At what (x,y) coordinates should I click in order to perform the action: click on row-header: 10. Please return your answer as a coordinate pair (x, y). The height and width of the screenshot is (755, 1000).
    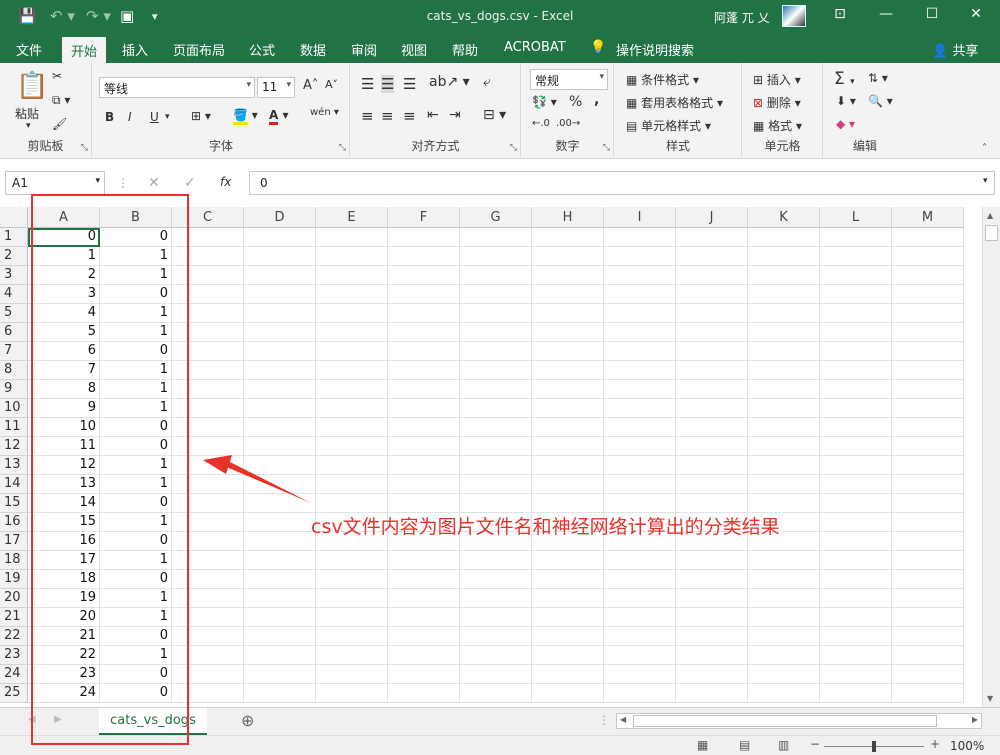
    Looking at the image, I should click on (14, 408).